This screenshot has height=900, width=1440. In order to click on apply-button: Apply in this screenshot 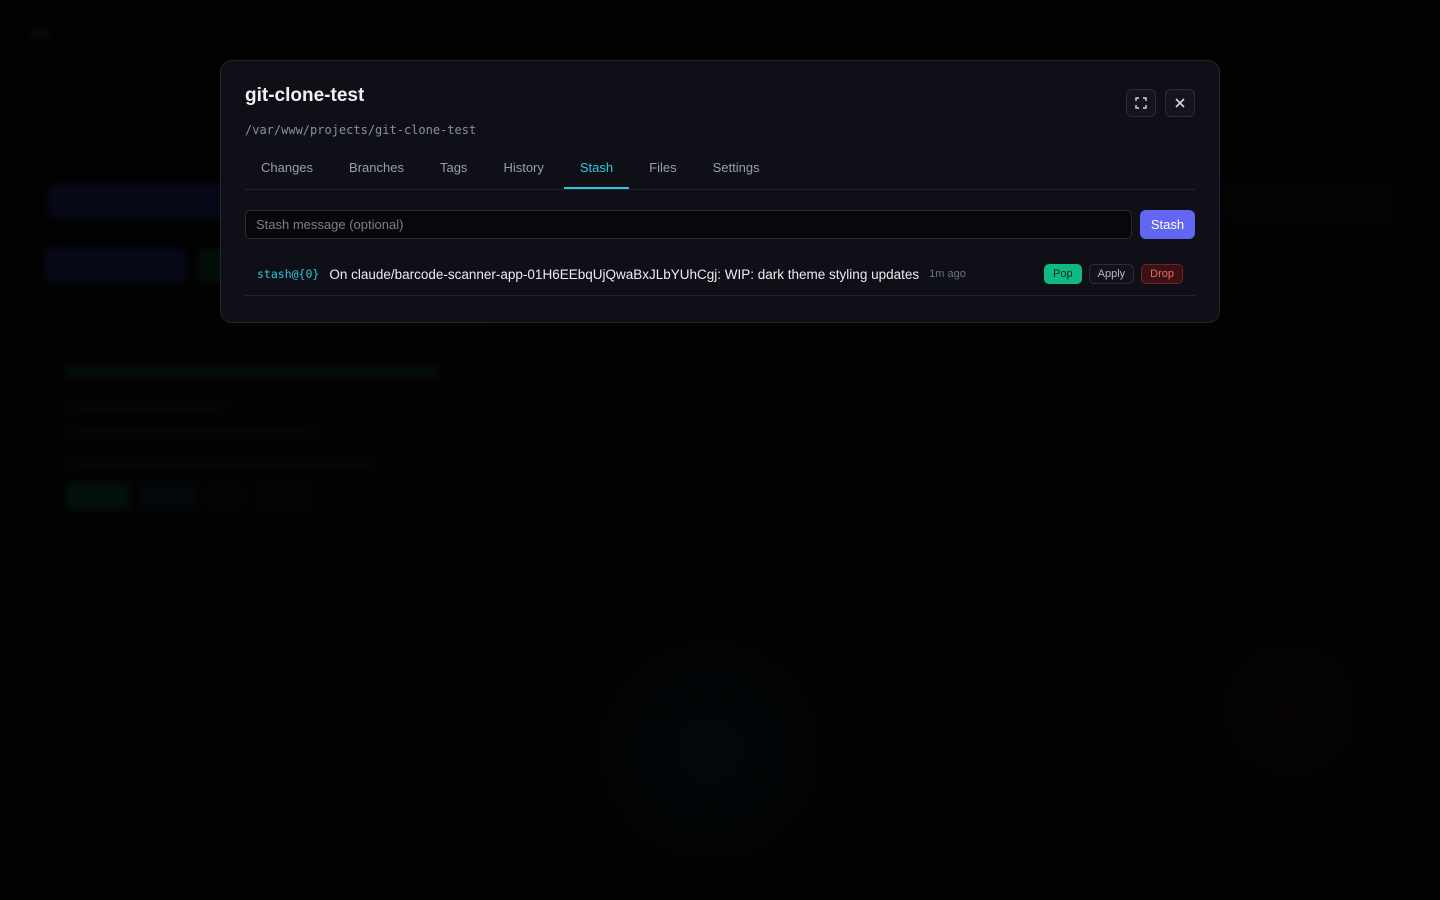, I will do `click(1111, 274)`.